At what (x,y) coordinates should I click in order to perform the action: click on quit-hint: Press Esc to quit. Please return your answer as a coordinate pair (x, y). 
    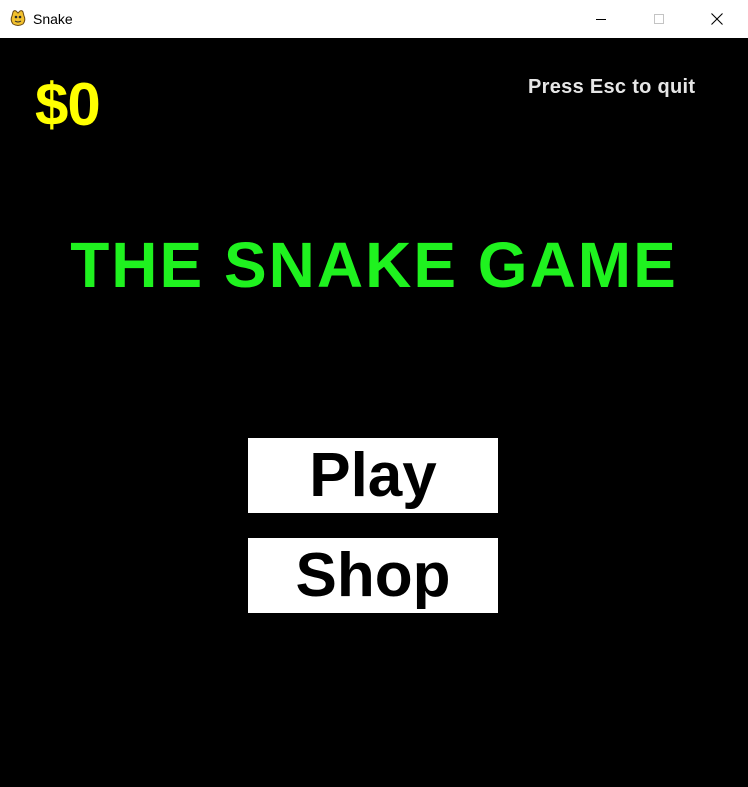
    Looking at the image, I should click on (612, 87).